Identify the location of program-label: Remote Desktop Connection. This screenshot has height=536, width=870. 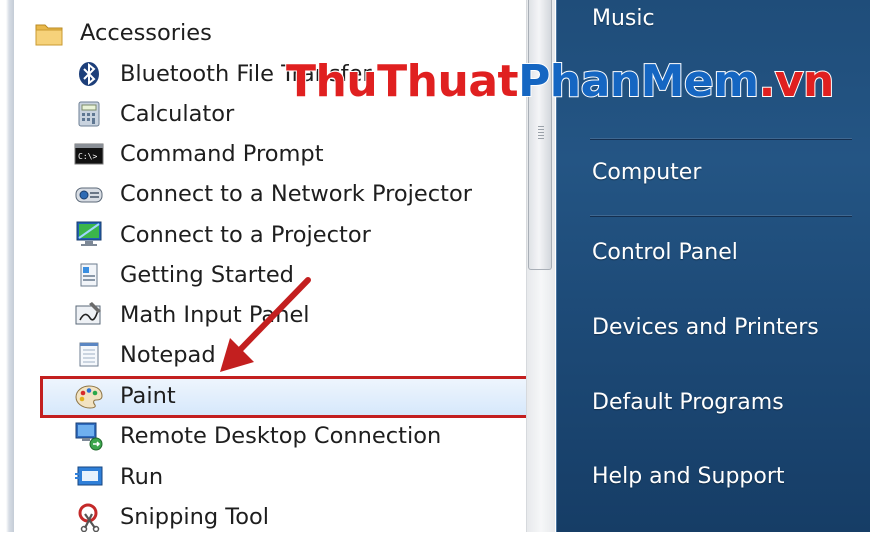
(281, 436).